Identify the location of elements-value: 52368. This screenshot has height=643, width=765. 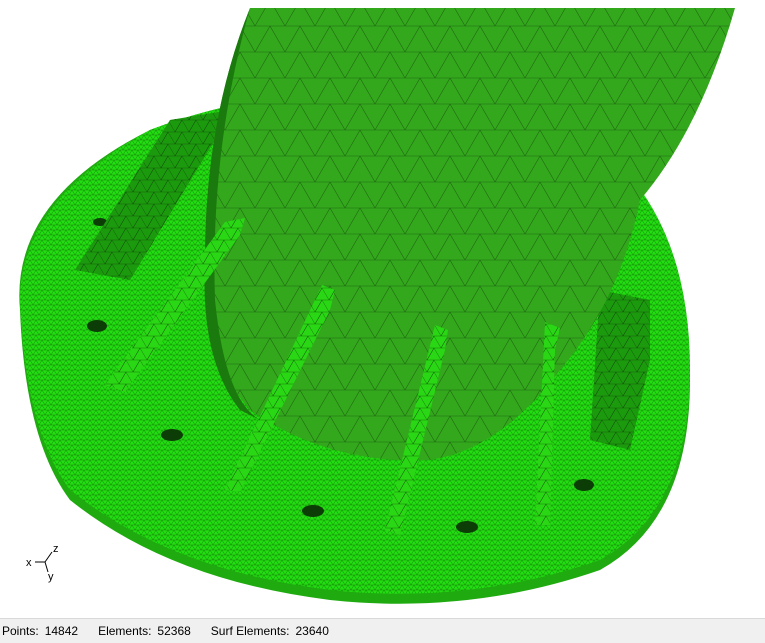
(174, 631).